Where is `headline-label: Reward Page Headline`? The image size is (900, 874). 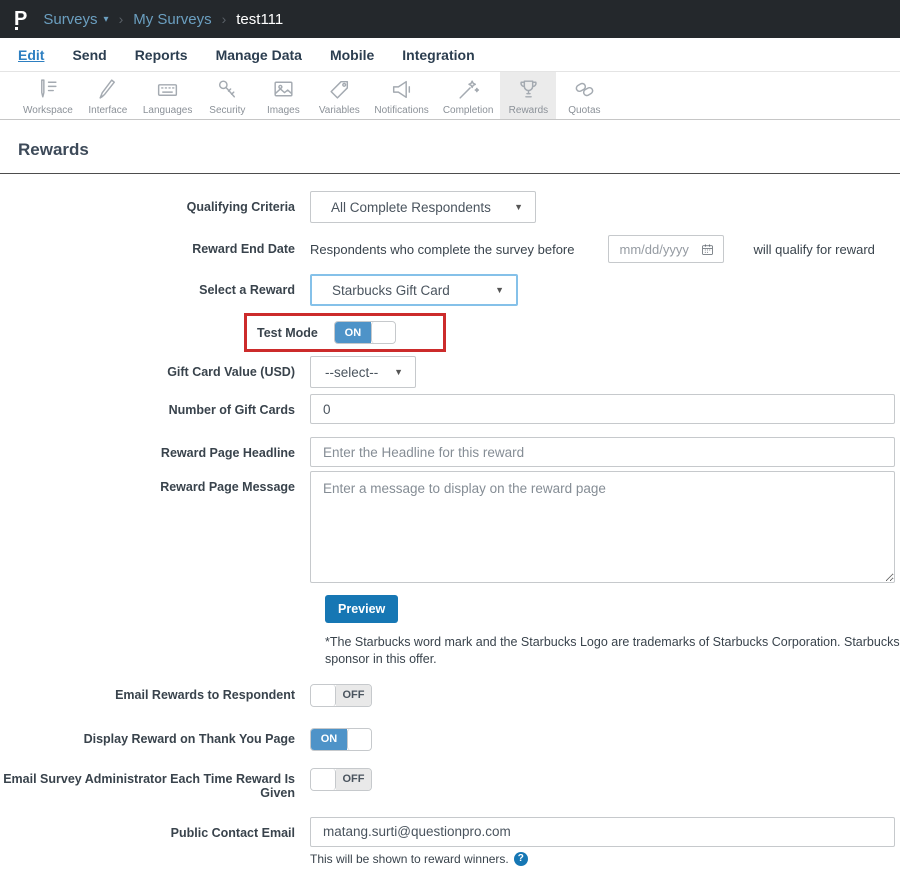
headline-label: Reward Page Headline is located at coordinates (227, 453).